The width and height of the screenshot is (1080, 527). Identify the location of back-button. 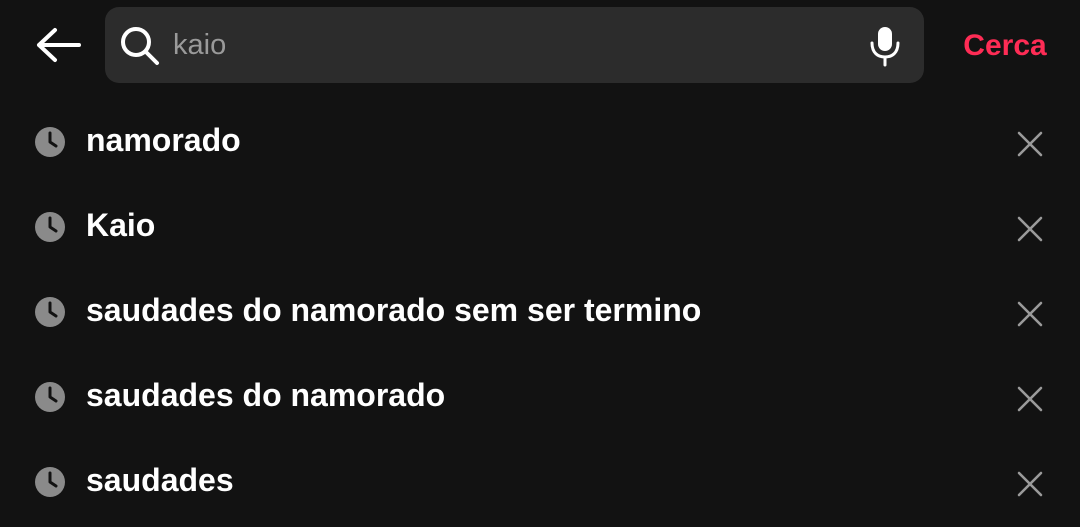
(58, 45).